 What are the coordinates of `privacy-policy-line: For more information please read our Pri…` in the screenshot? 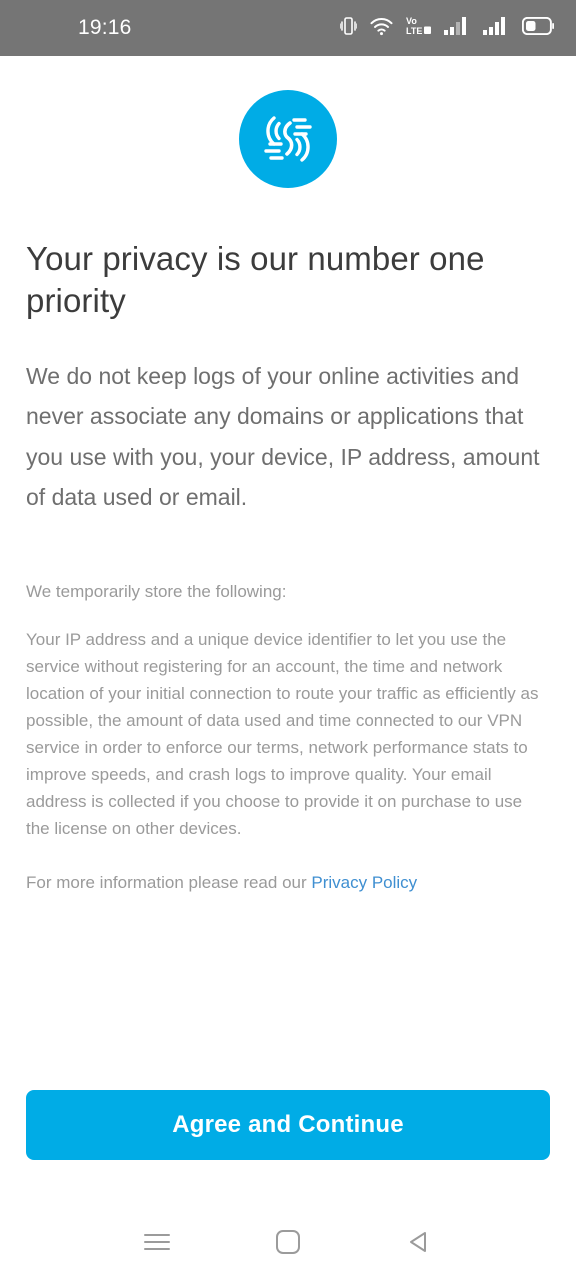 It's located at (288, 883).